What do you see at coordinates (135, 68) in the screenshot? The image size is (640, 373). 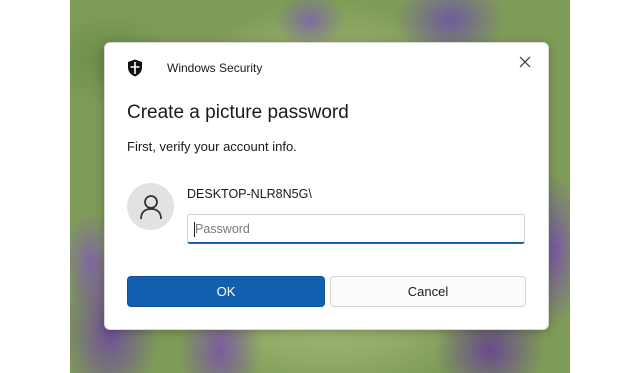 I see `shield-icon` at bounding box center [135, 68].